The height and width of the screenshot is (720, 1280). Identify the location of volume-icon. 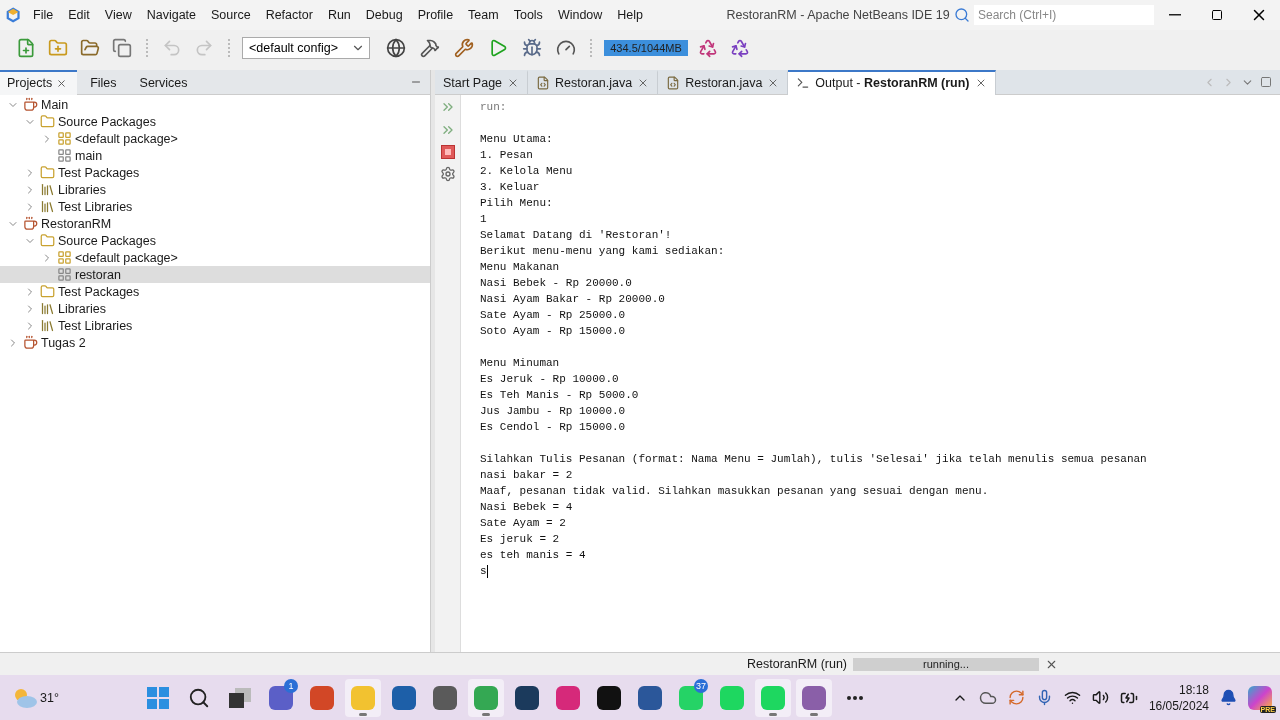
(1100, 697).